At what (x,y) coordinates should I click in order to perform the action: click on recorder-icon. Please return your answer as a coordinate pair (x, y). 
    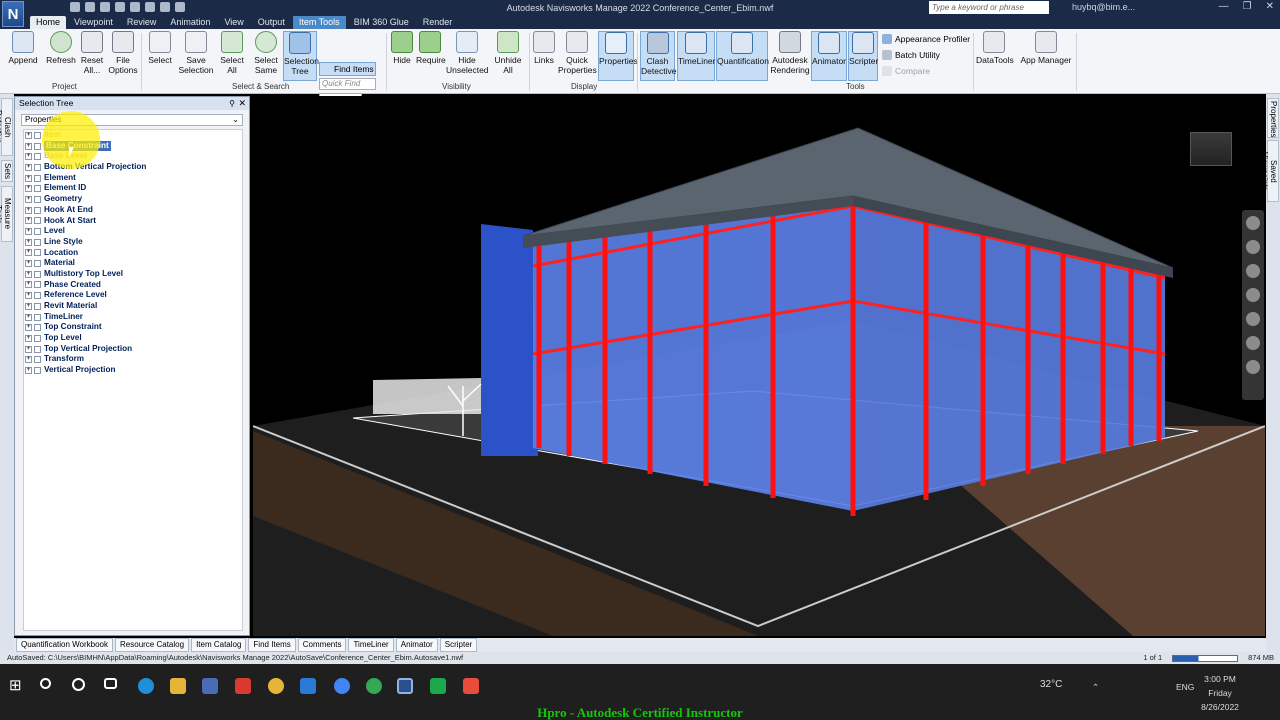
    Looking at the image, I should click on (471, 686).